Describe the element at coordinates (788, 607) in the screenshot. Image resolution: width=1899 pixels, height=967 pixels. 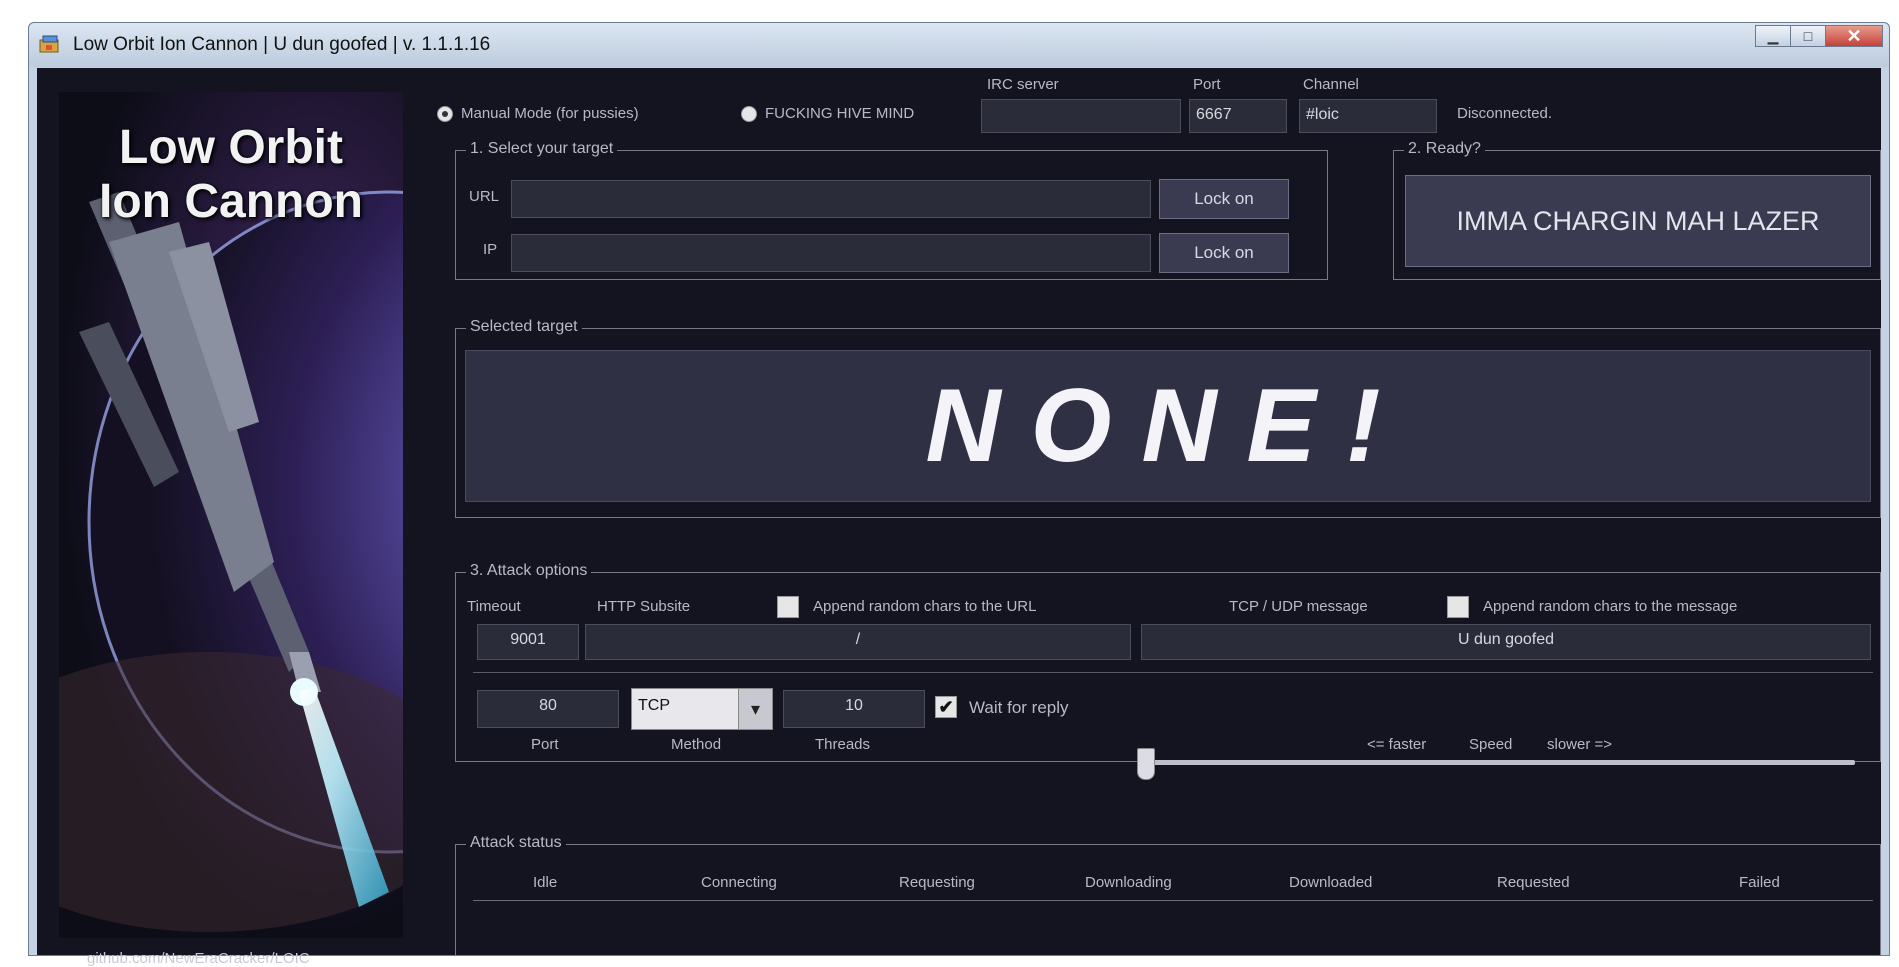
I see `append-url-checkbox` at that location.